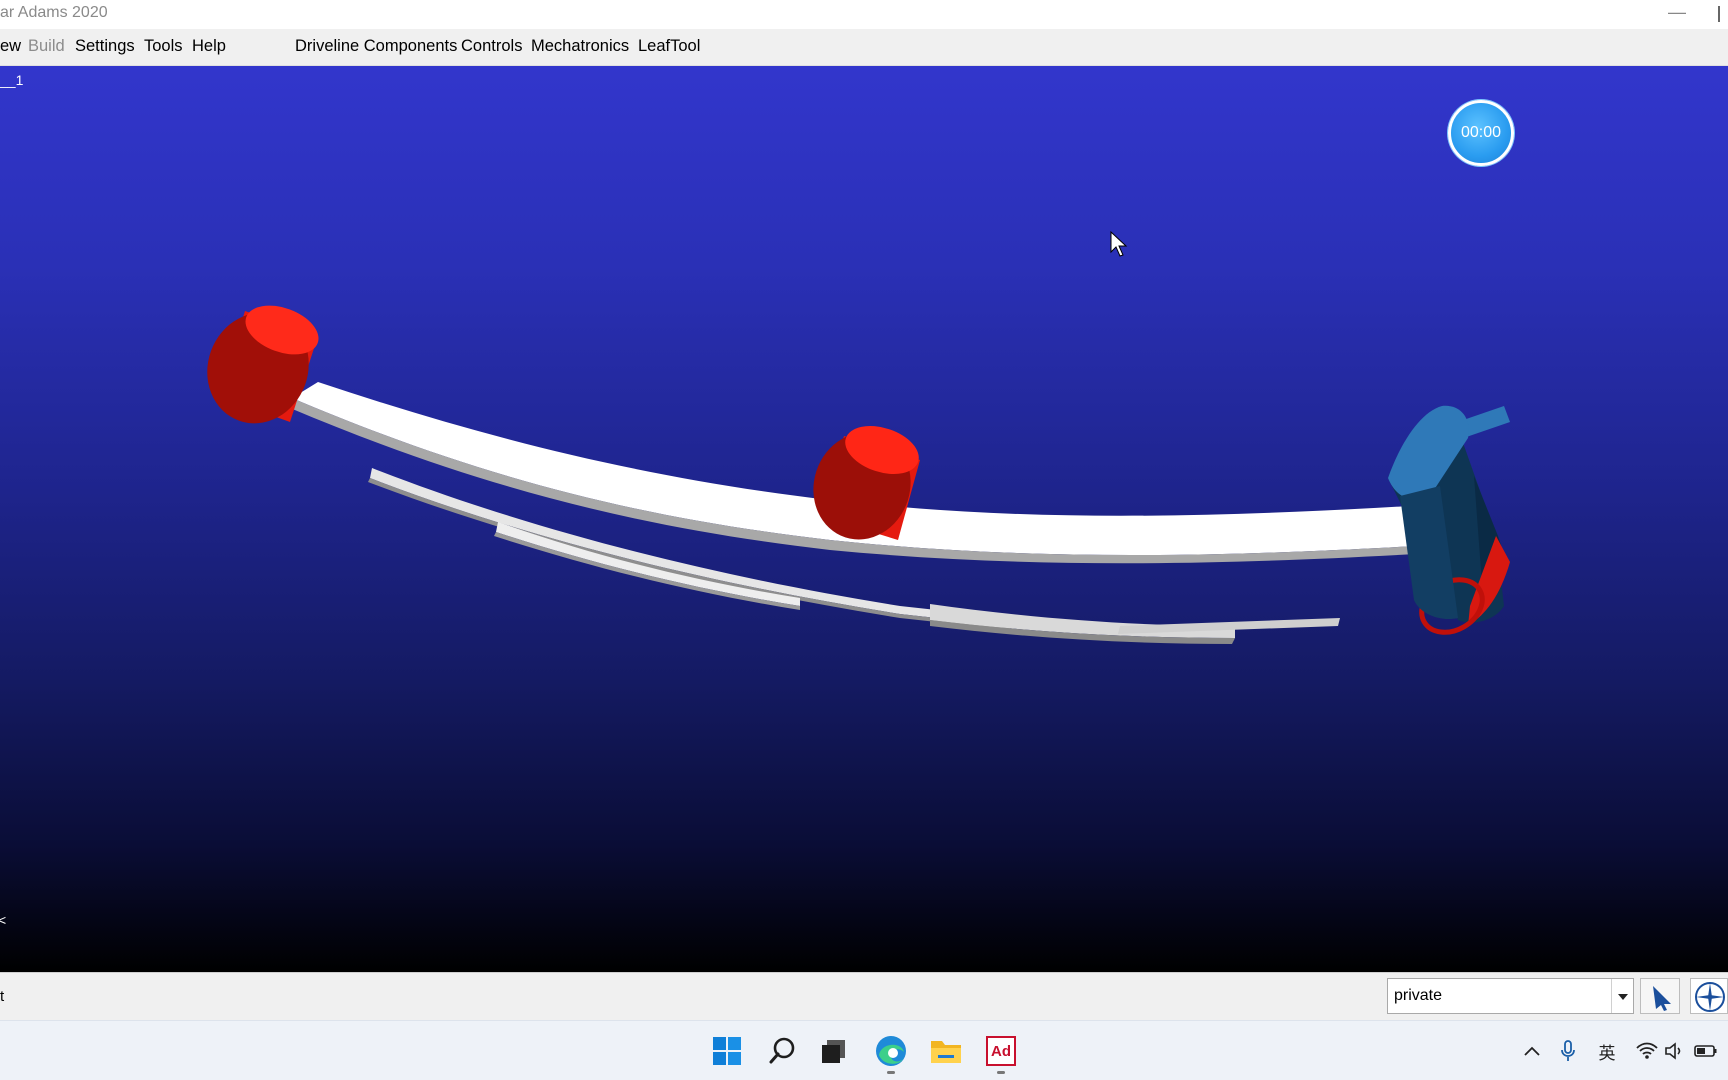 This screenshot has height=1080, width=1728. I want to click on windows-start-icon, so click(727, 1051).